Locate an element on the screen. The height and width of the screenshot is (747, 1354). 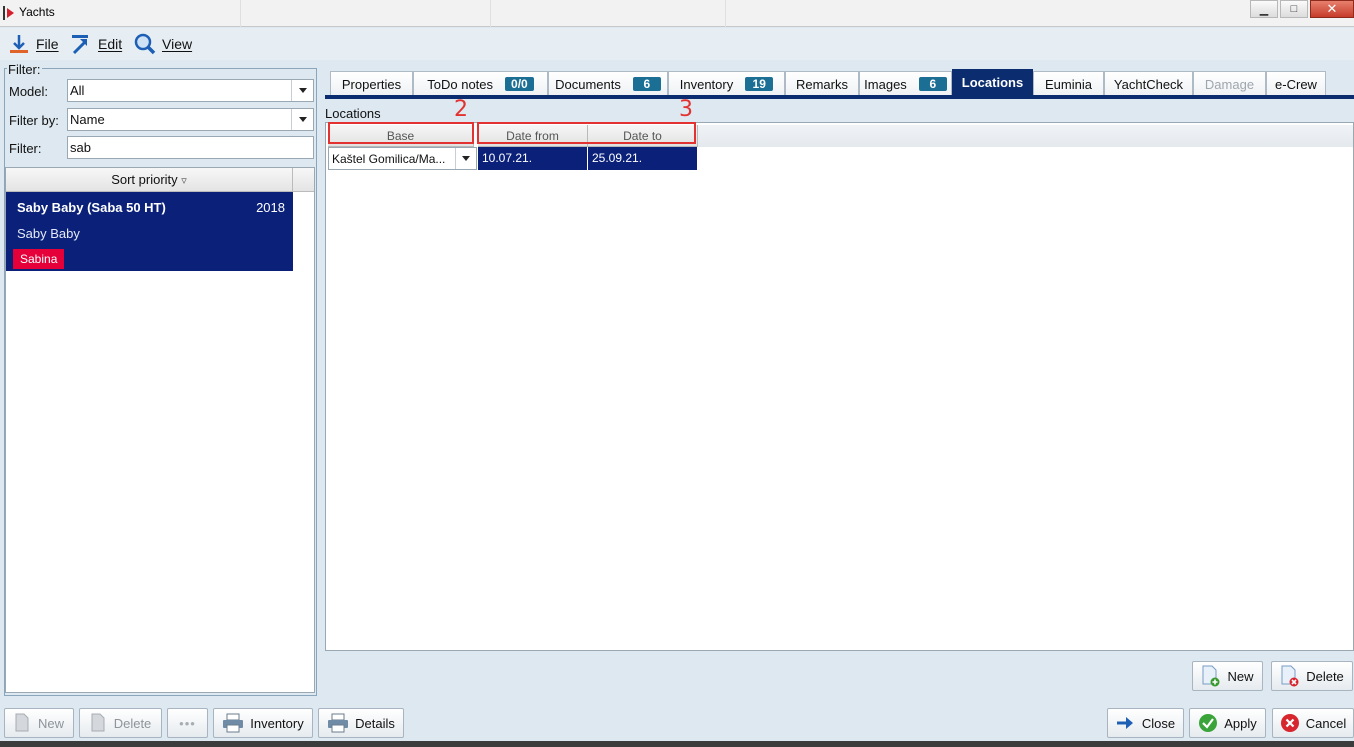
tab-remarks: Remarks is located at coordinates (822, 83).